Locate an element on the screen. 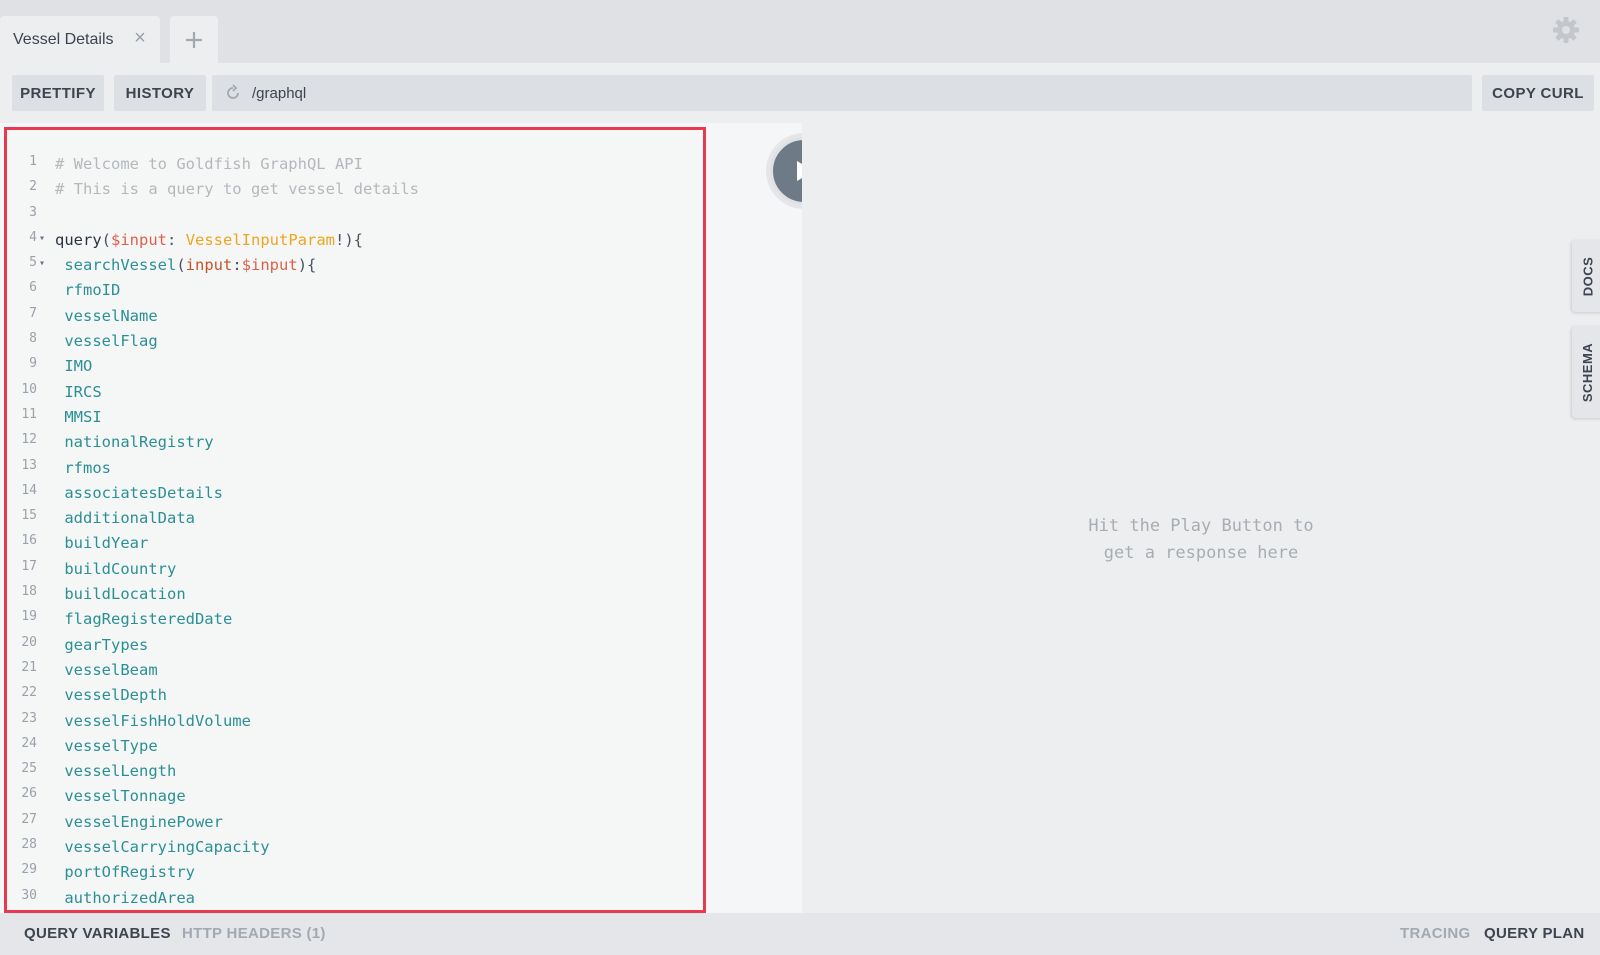 This screenshot has height=955, width=1600. line-number: 3 is located at coordinates (33, 212).